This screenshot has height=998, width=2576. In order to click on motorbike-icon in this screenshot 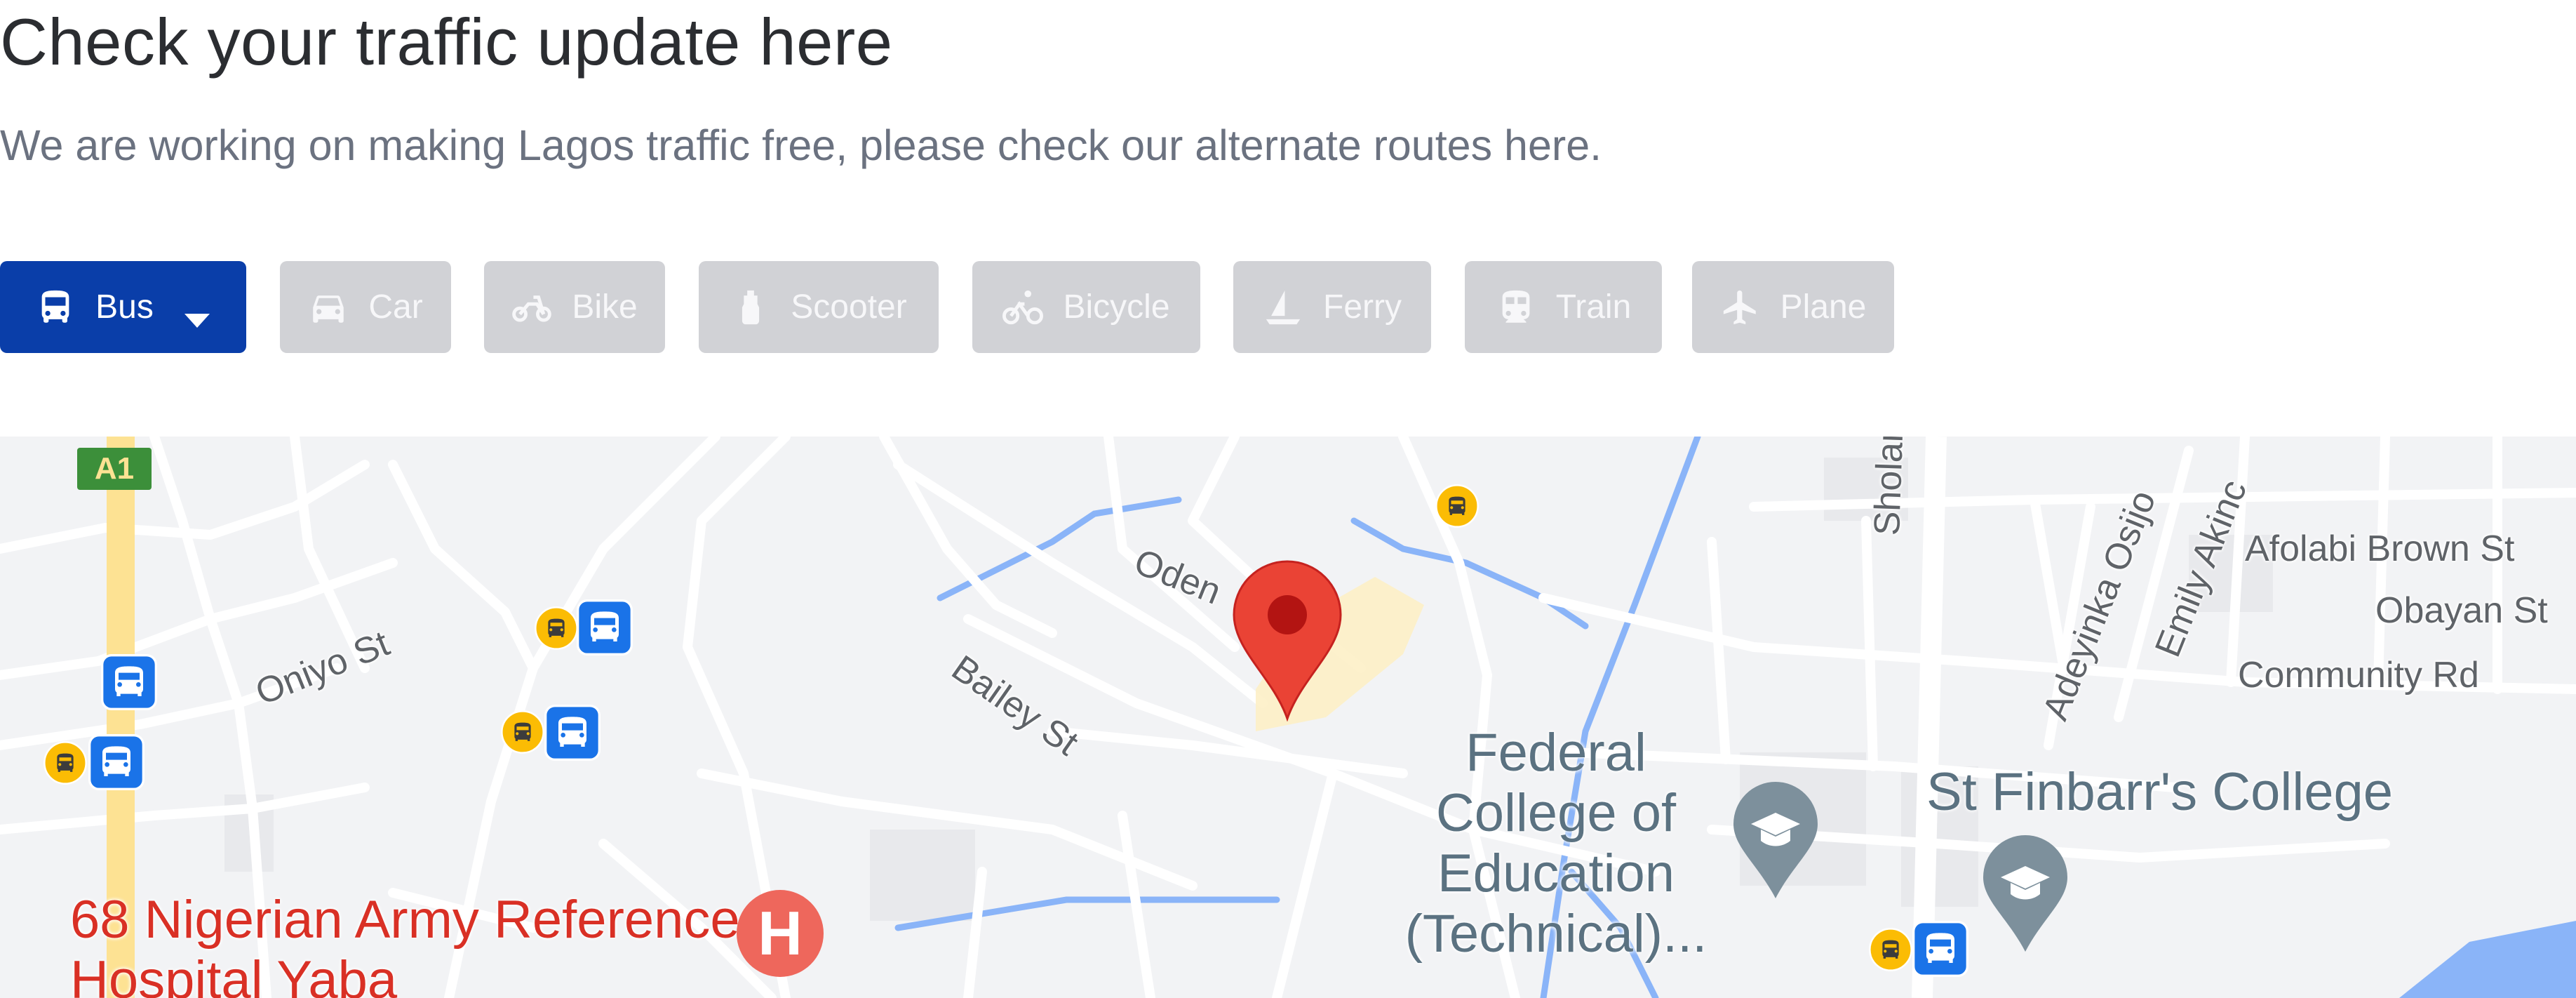, I will do `click(531, 307)`.